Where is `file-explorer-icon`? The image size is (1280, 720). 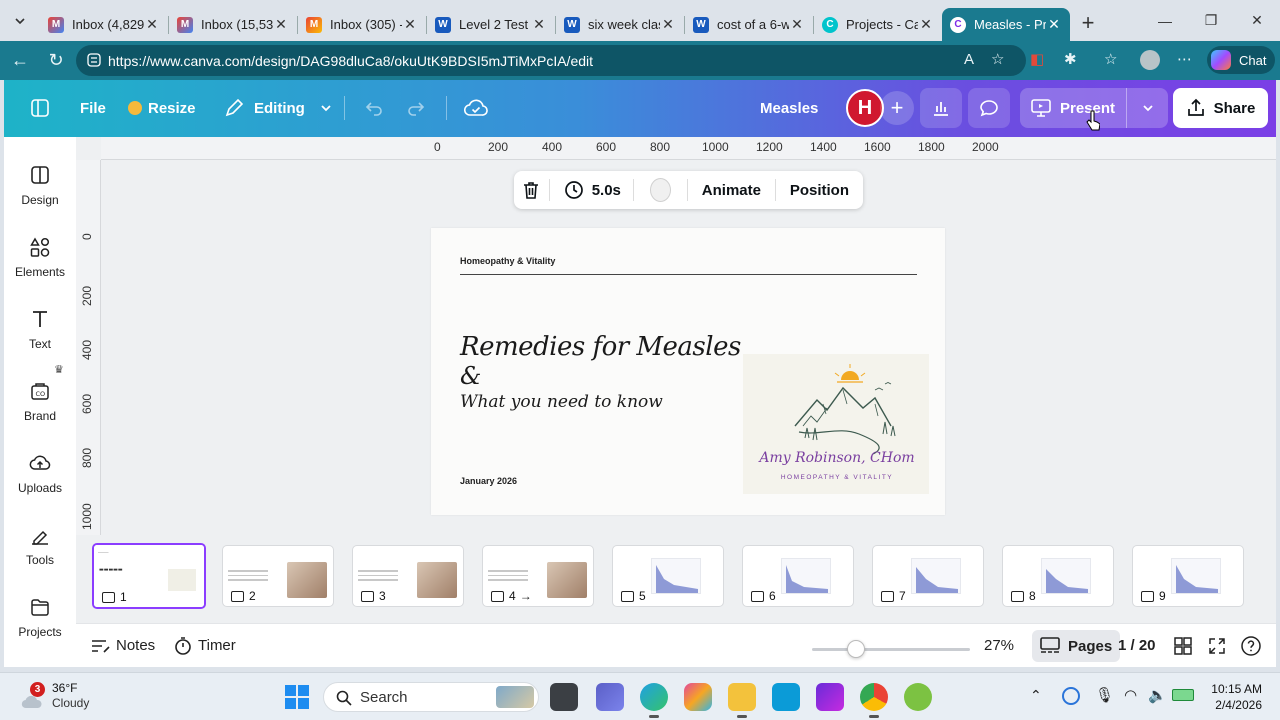
file-explorer-icon is located at coordinates (742, 697).